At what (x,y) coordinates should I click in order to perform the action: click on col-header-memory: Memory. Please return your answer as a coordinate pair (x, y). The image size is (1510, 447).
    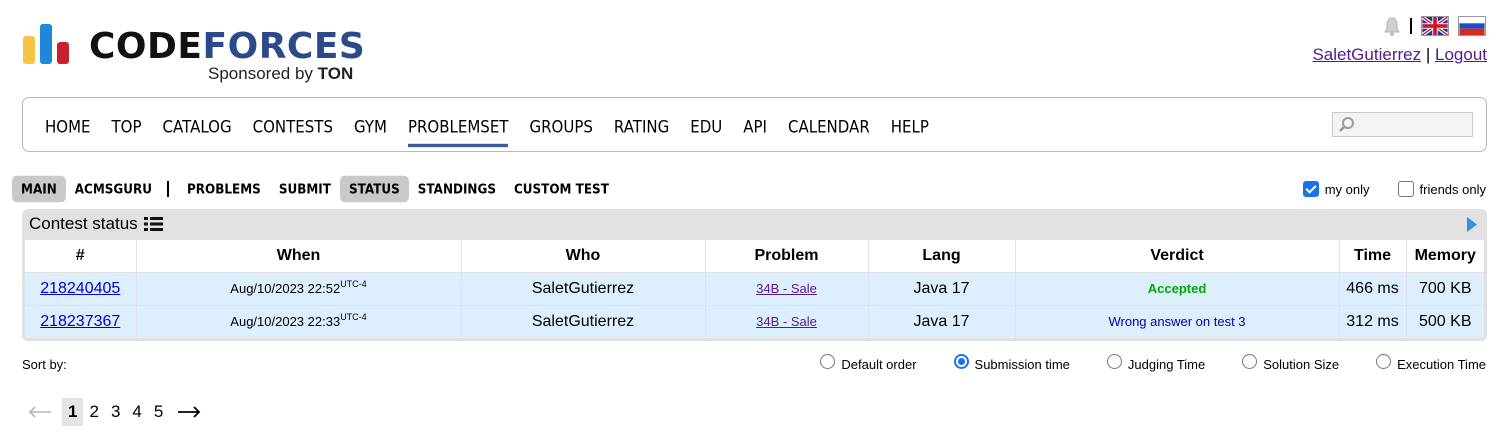
    Looking at the image, I should click on (1445, 256).